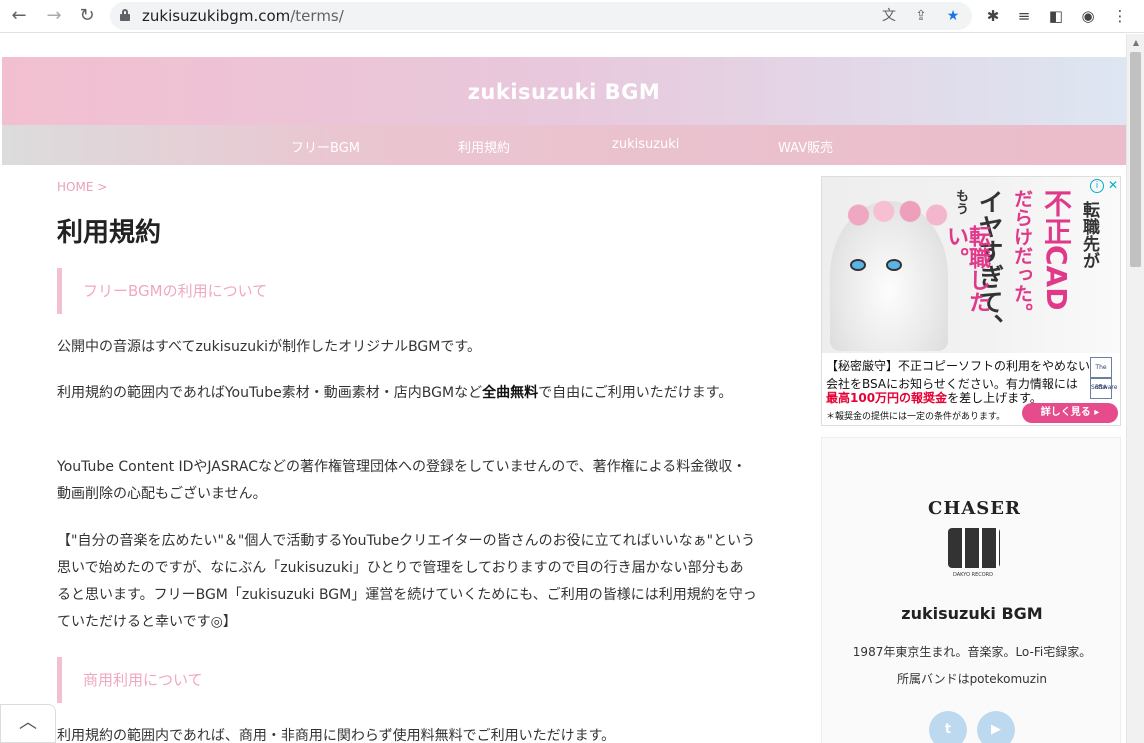 The image size is (1144, 743). What do you see at coordinates (1088, 16) in the screenshot?
I see `profile-extension-icon: ◉` at bounding box center [1088, 16].